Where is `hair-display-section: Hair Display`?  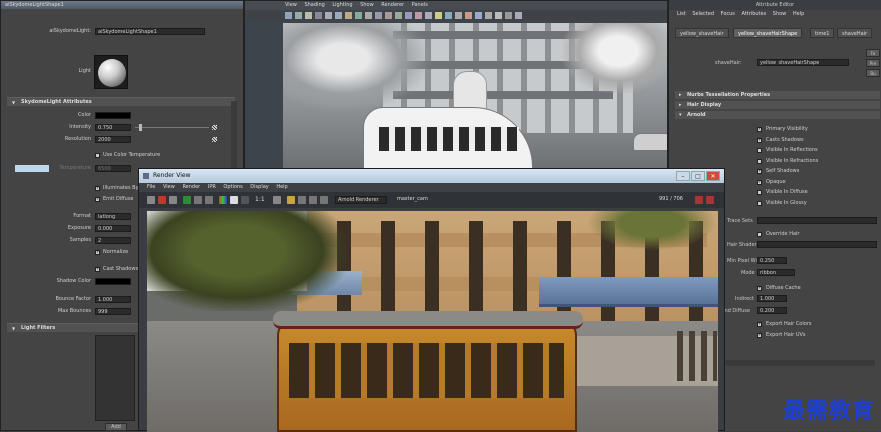
hair-display-section: Hair Display is located at coordinates (777, 105).